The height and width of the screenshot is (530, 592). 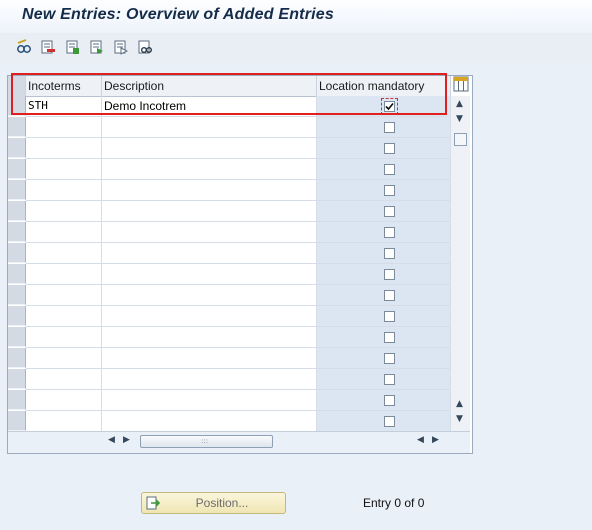 What do you see at coordinates (209, 106) in the screenshot?
I see `description-cell: Demo Incotrem` at bounding box center [209, 106].